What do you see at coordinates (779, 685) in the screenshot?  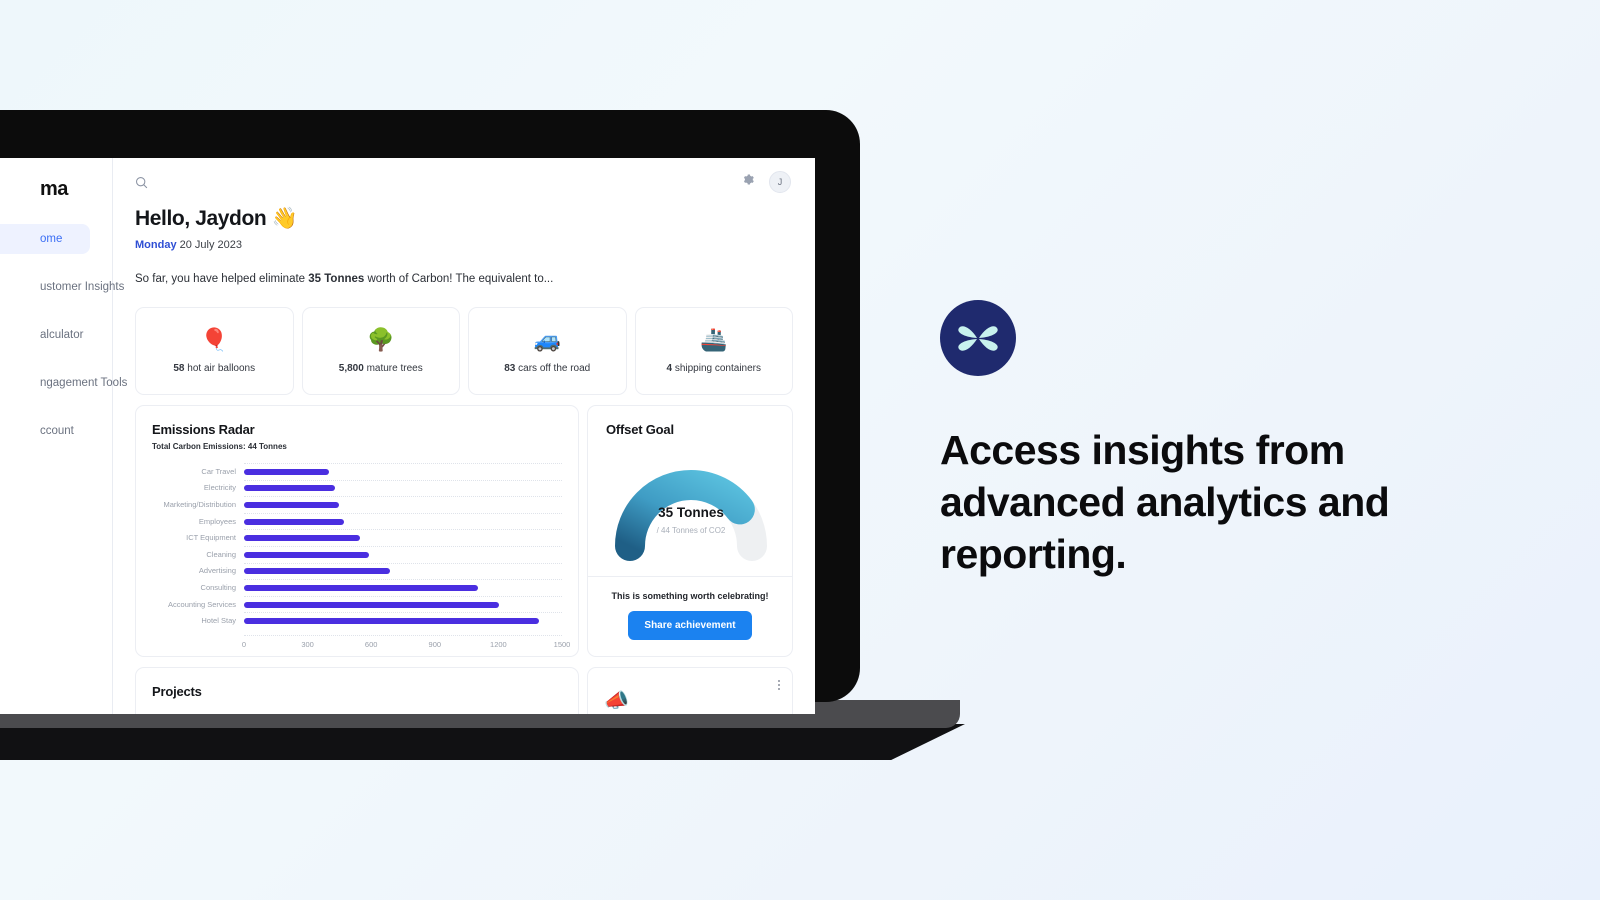 I see `kebab-menu-icon` at bounding box center [779, 685].